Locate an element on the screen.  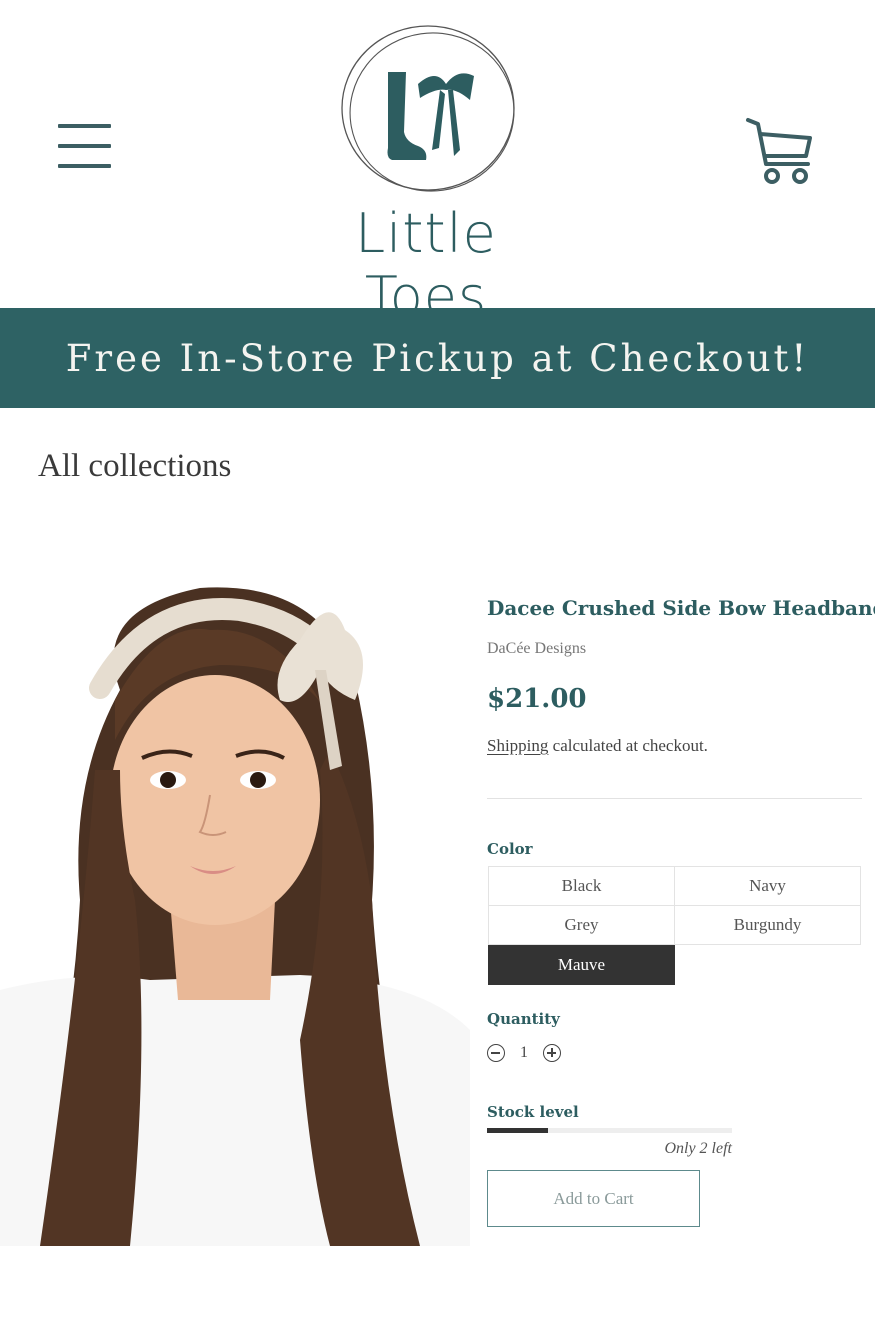
product-vendor: DaCée Designs is located at coordinates (537, 648).